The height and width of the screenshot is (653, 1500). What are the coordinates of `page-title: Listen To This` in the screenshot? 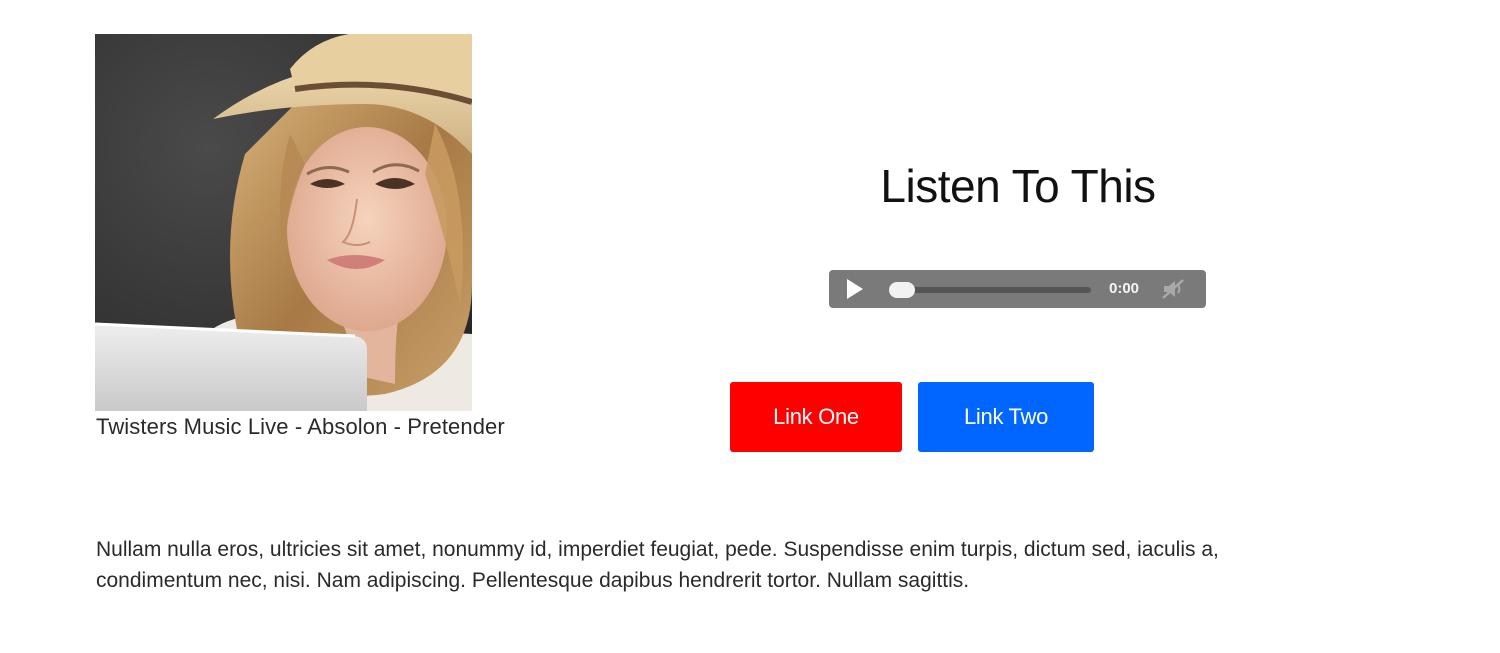 It's located at (1018, 186).